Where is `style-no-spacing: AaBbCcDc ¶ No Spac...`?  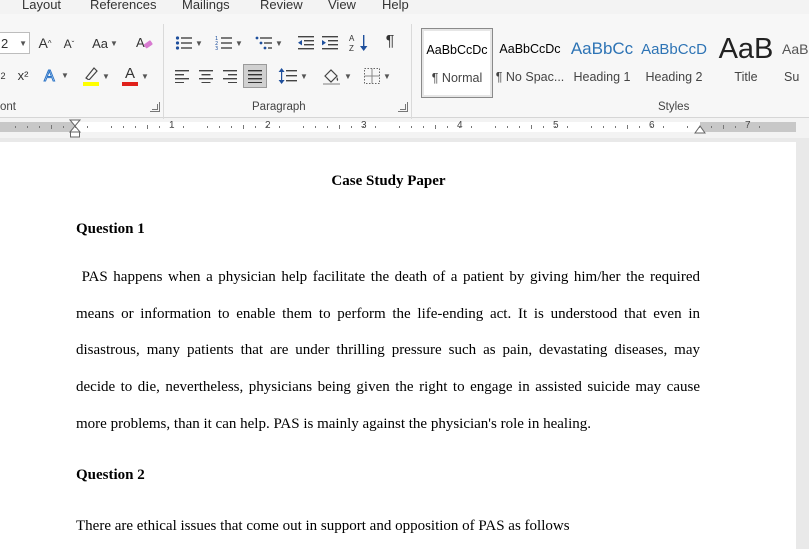 style-no-spacing: AaBbCcDc ¶ No Spac... is located at coordinates (530, 63).